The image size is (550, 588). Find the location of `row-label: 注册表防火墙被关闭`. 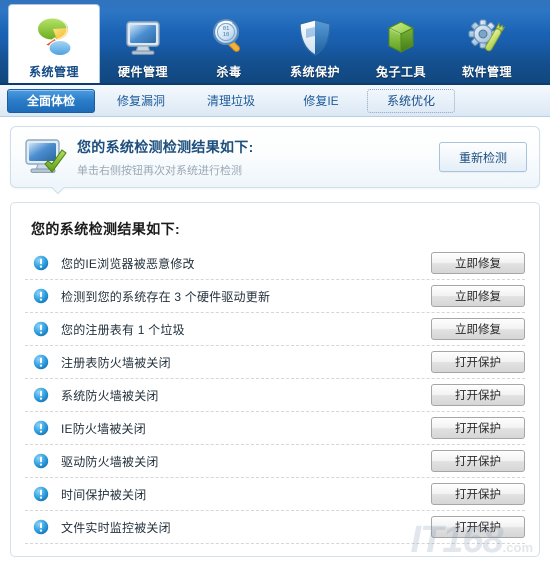

row-label: 注册表防火墙被关闭 is located at coordinates (116, 362).